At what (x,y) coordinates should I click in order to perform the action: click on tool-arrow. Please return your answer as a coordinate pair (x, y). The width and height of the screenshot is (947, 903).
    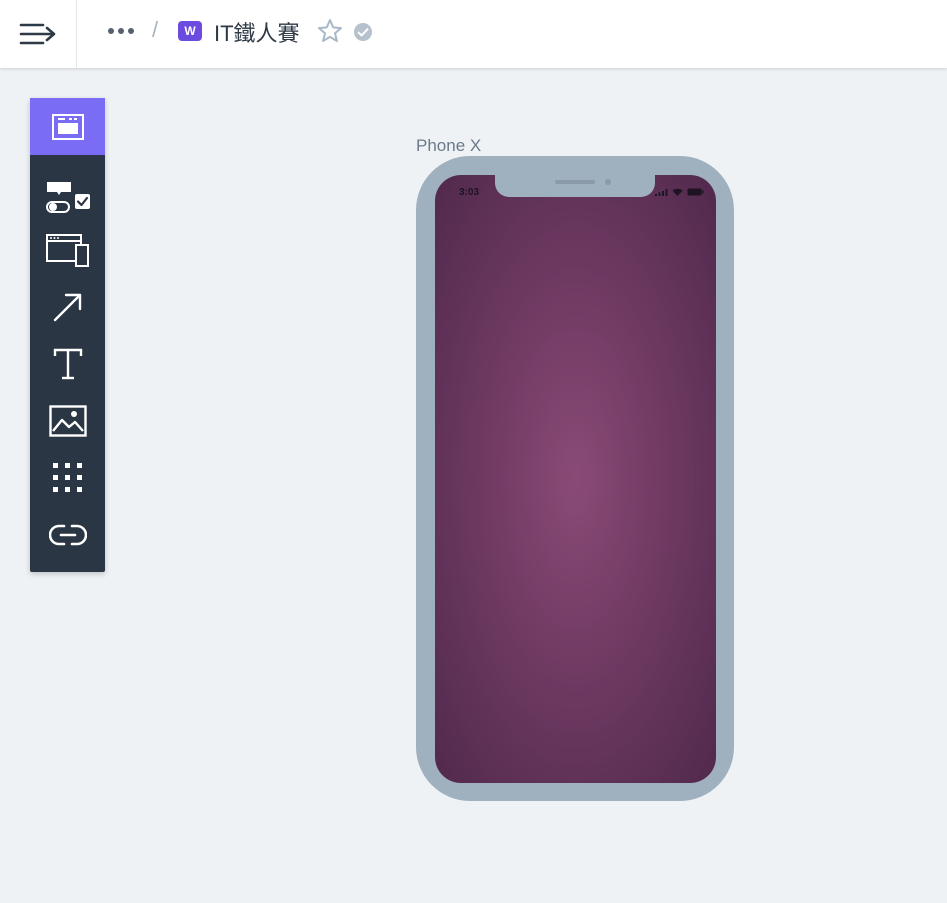
    Looking at the image, I should click on (67, 306).